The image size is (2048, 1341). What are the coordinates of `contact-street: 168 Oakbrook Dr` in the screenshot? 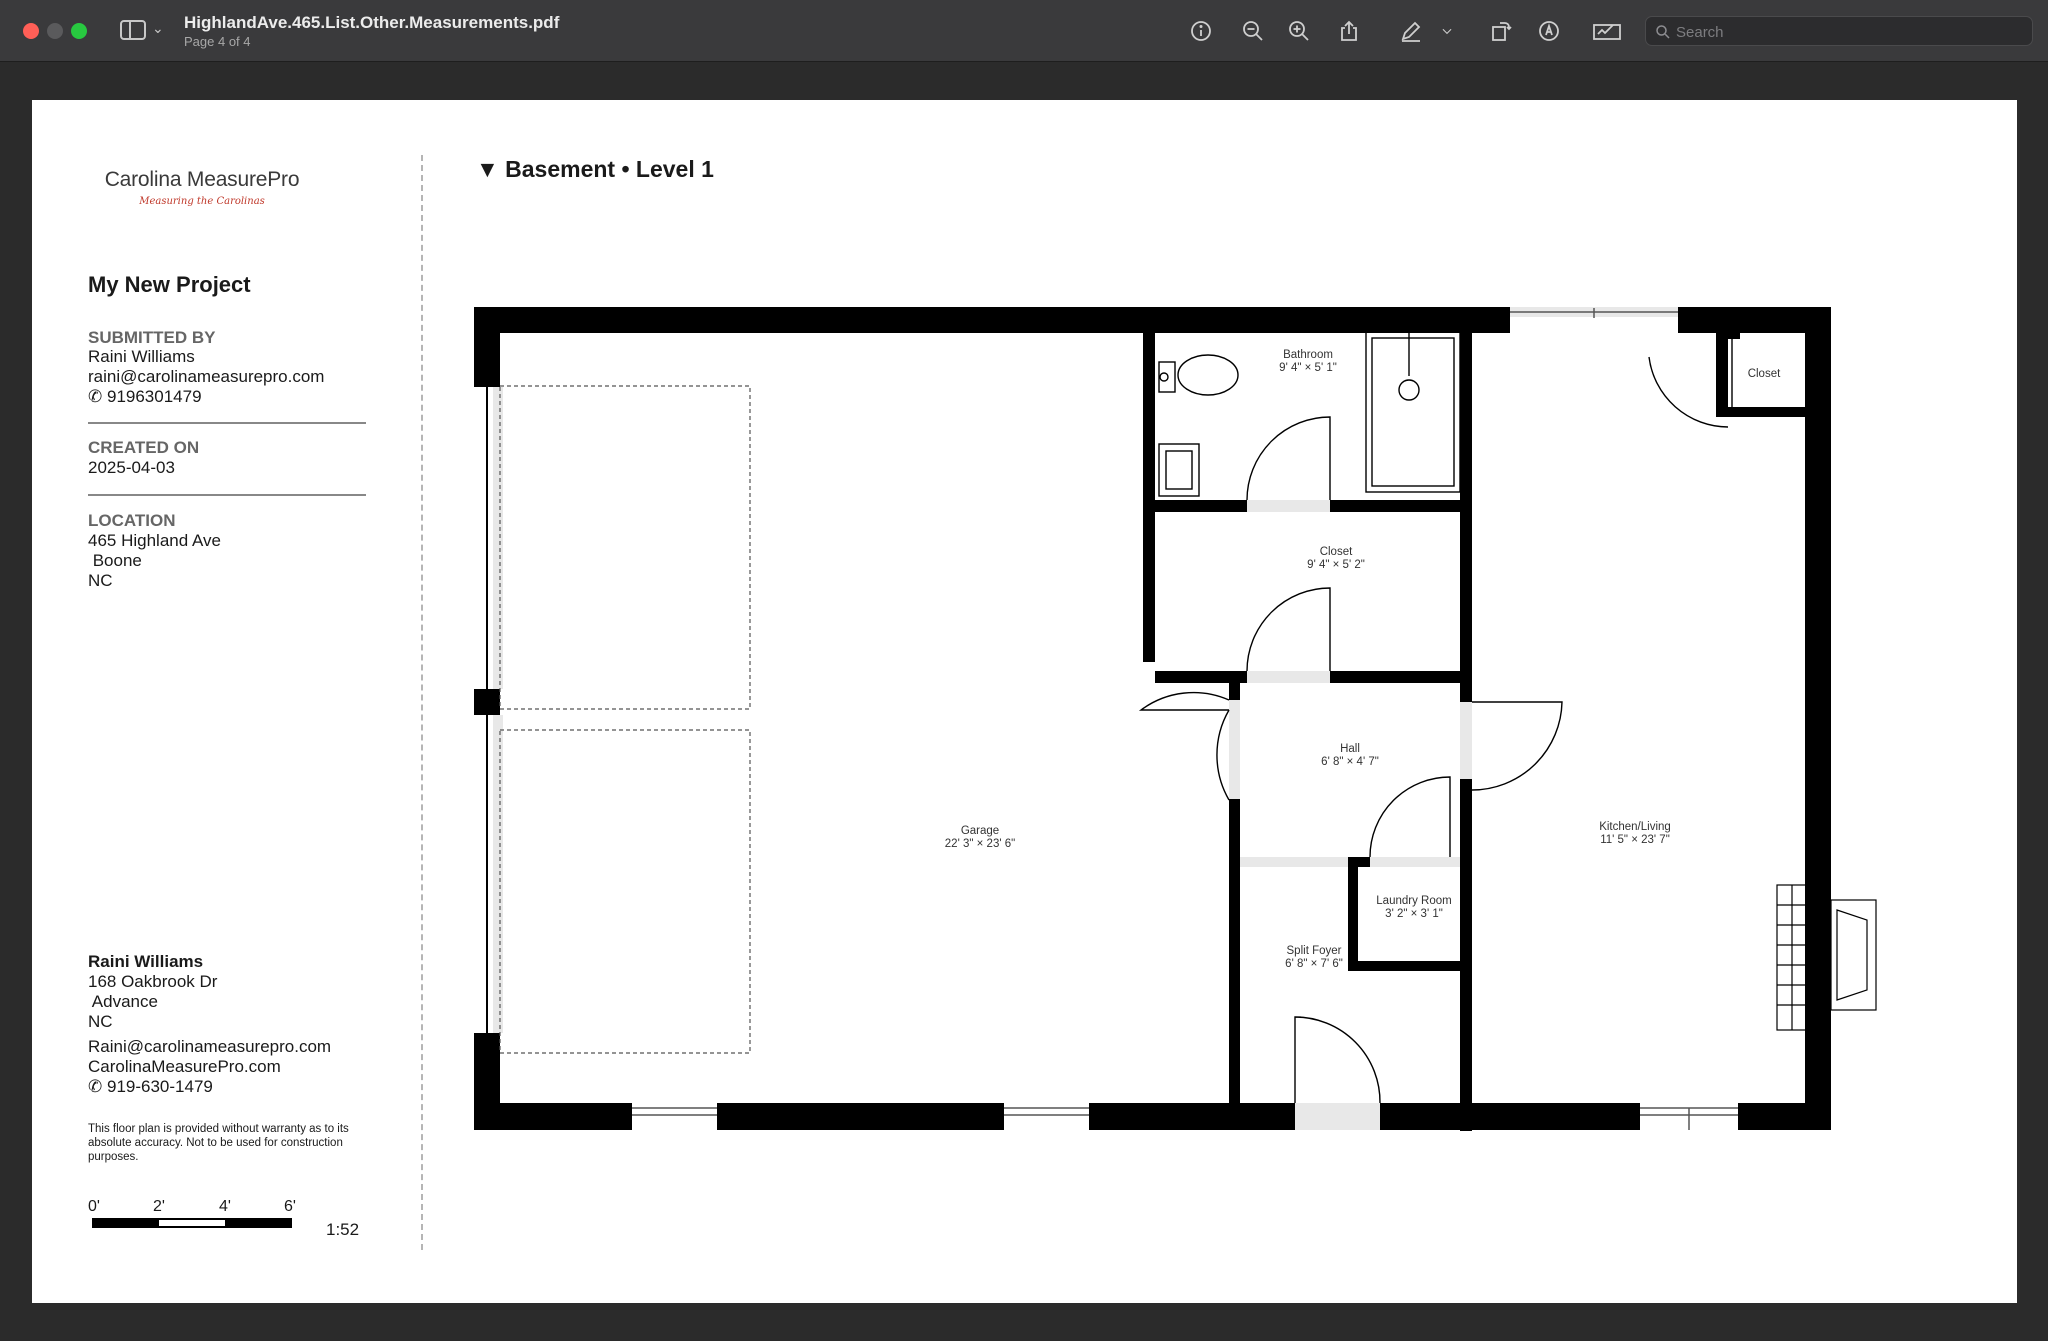 It's located at (153, 981).